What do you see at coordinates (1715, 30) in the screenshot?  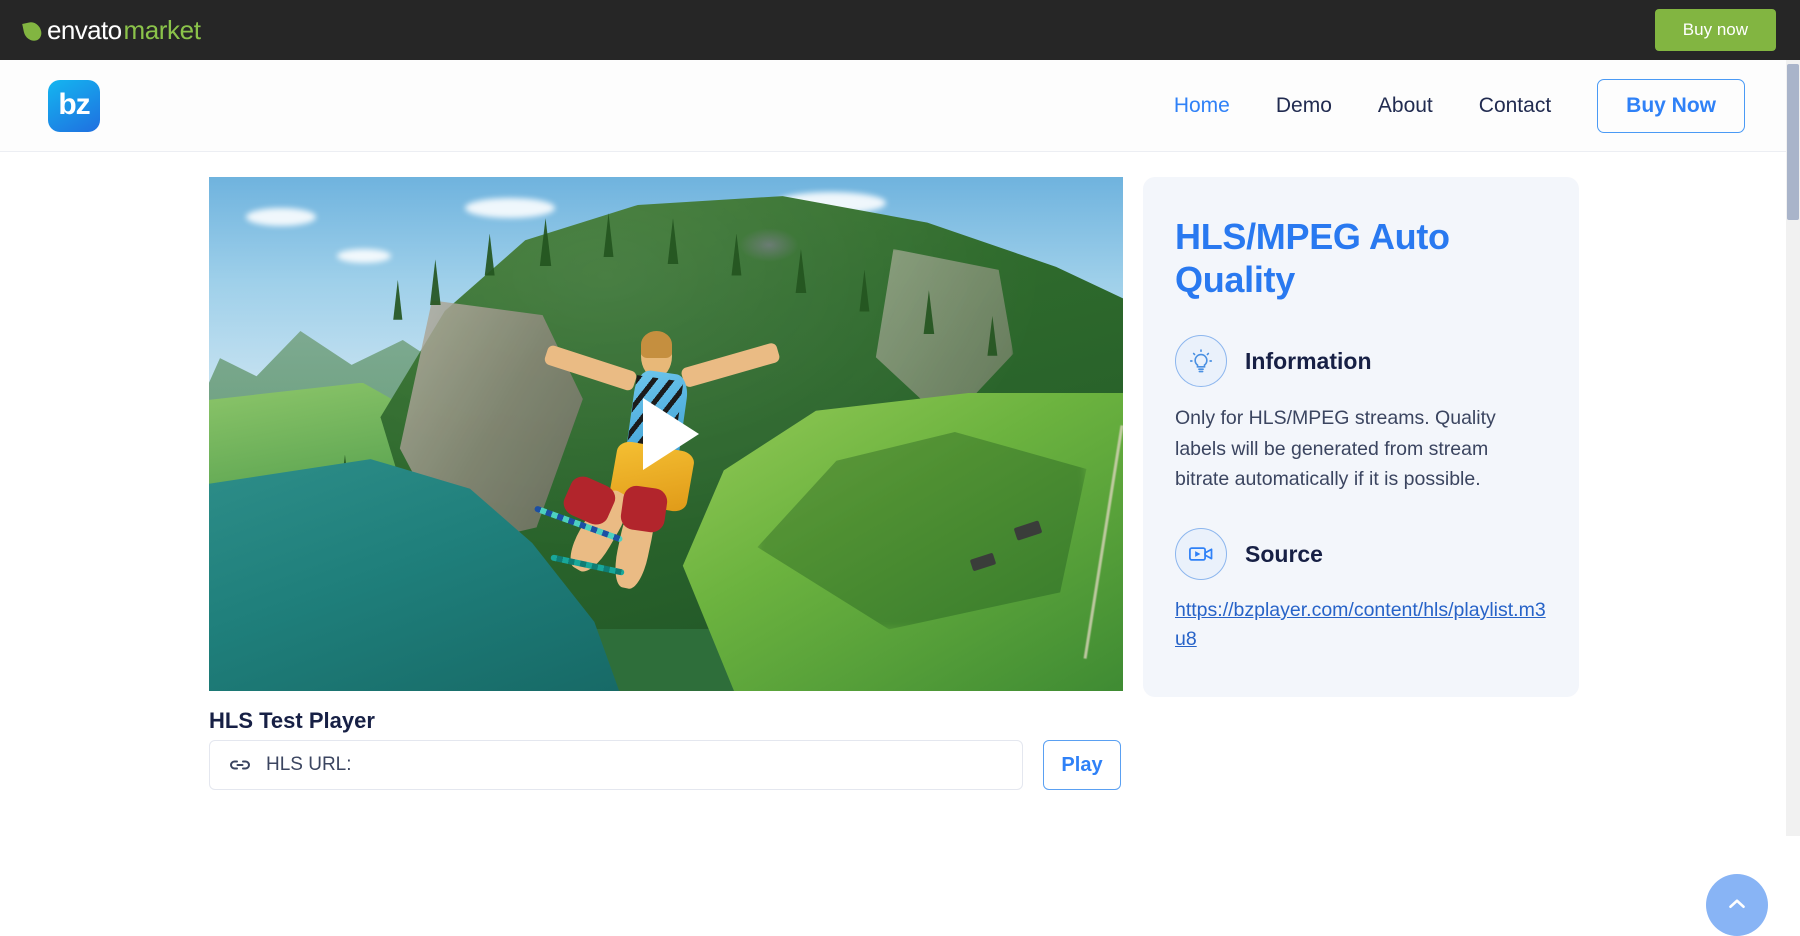 I see `envato-buy-now-button: Buy now` at bounding box center [1715, 30].